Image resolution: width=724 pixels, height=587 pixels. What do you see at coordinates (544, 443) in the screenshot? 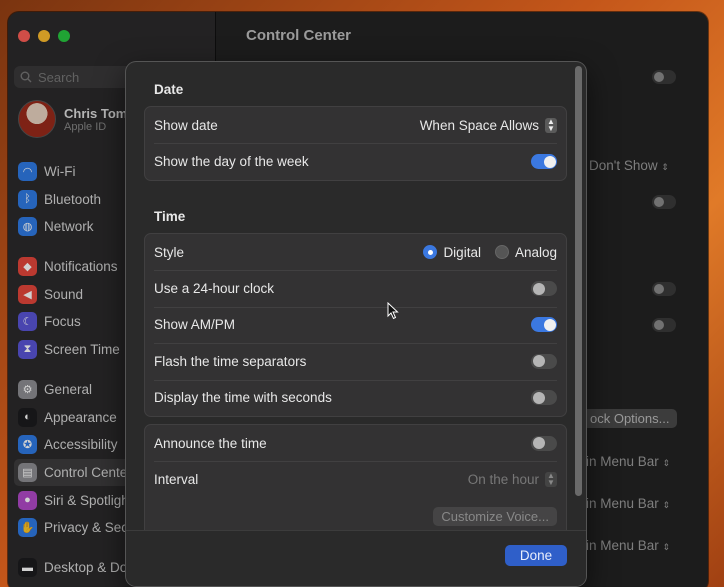
I see `announce-toggle` at bounding box center [544, 443].